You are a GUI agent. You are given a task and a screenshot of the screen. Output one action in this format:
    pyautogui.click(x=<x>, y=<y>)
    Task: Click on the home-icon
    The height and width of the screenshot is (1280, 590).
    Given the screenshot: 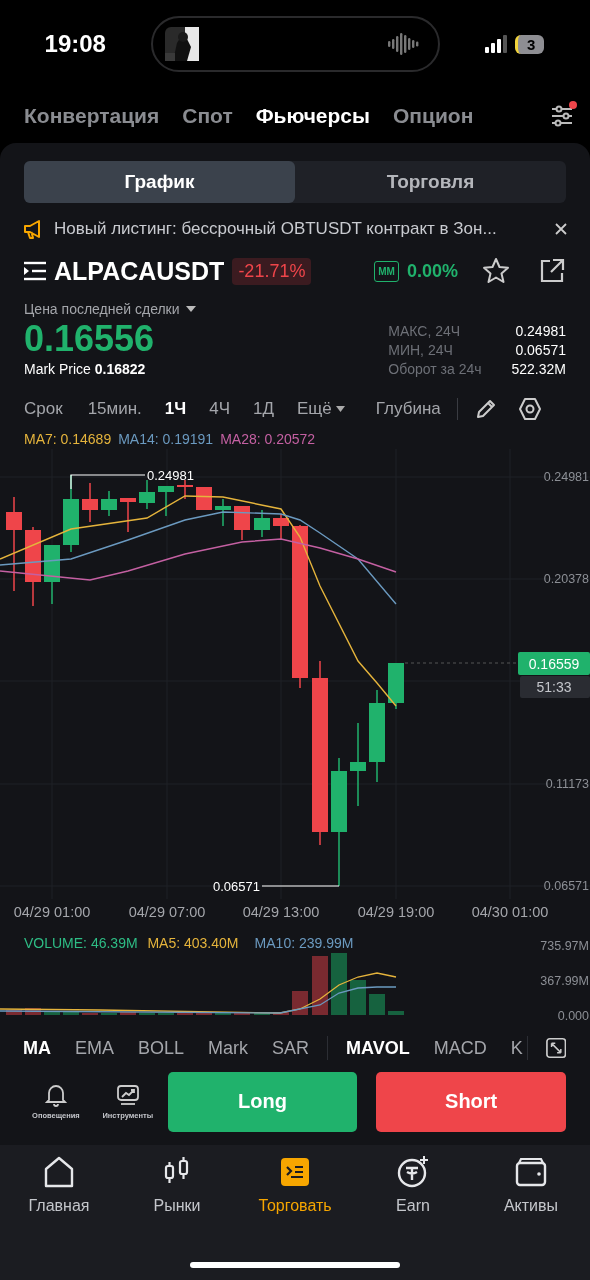 What is the action you would take?
    pyautogui.click(x=59, y=1172)
    